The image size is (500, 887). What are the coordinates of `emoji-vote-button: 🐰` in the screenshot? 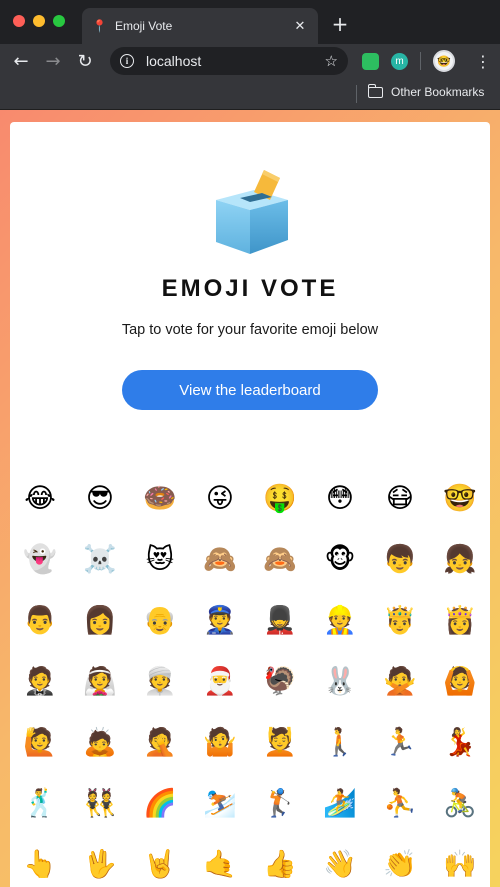 It's located at (340, 681).